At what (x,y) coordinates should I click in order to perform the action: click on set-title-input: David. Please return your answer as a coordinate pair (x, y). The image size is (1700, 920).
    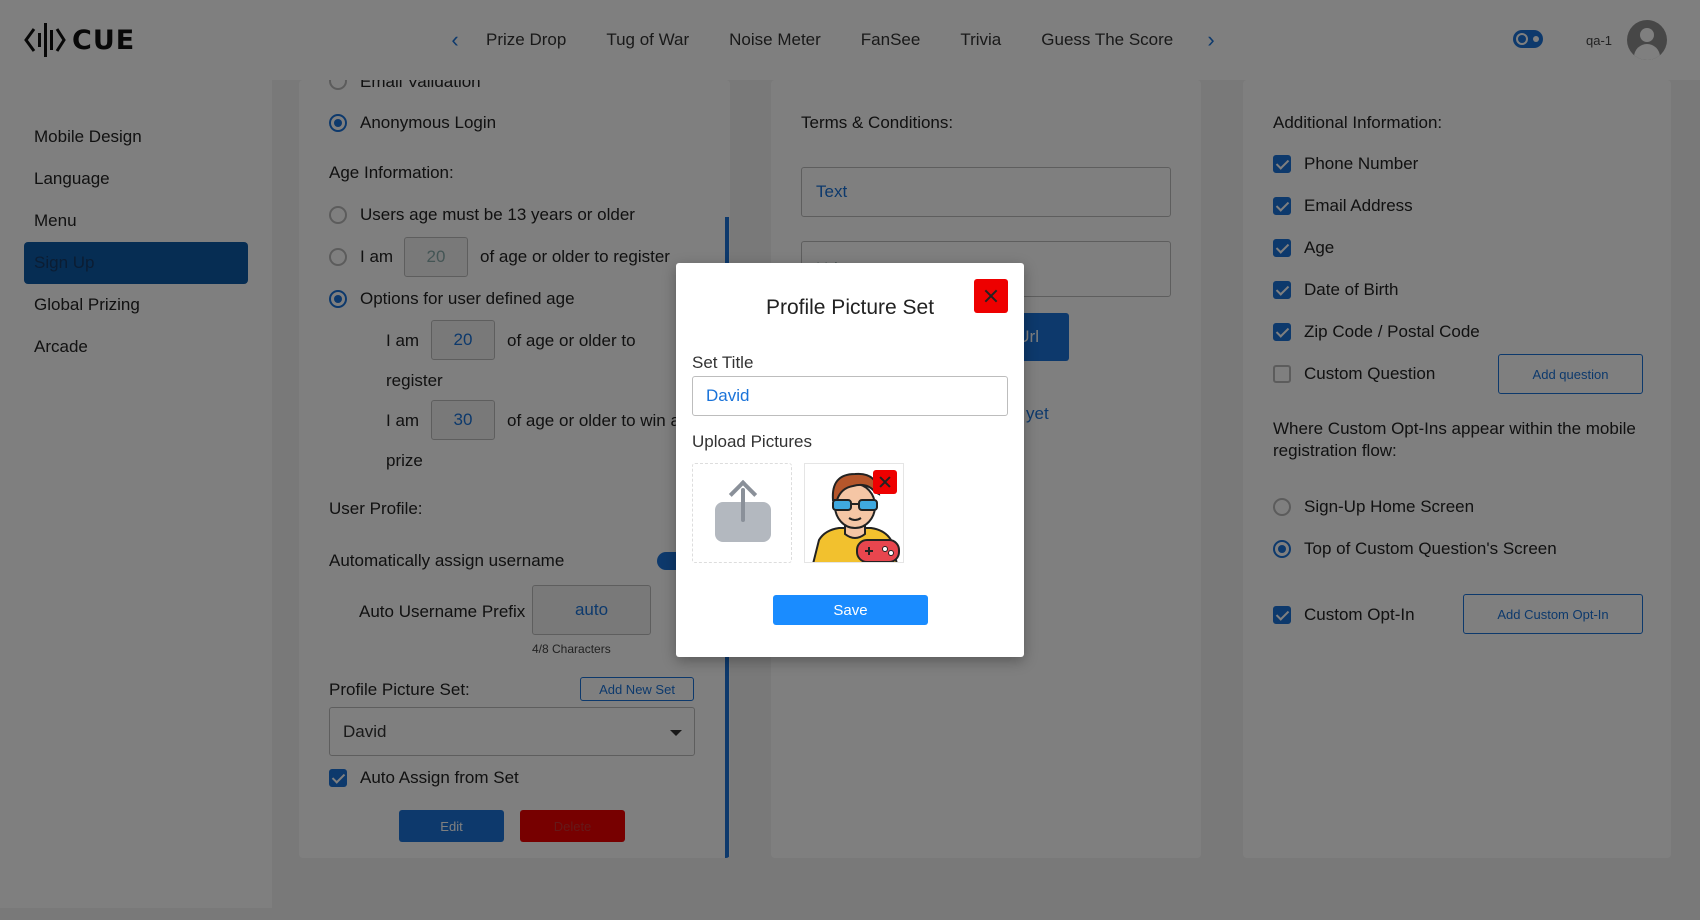
    Looking at the image, I should click on (850, 396).